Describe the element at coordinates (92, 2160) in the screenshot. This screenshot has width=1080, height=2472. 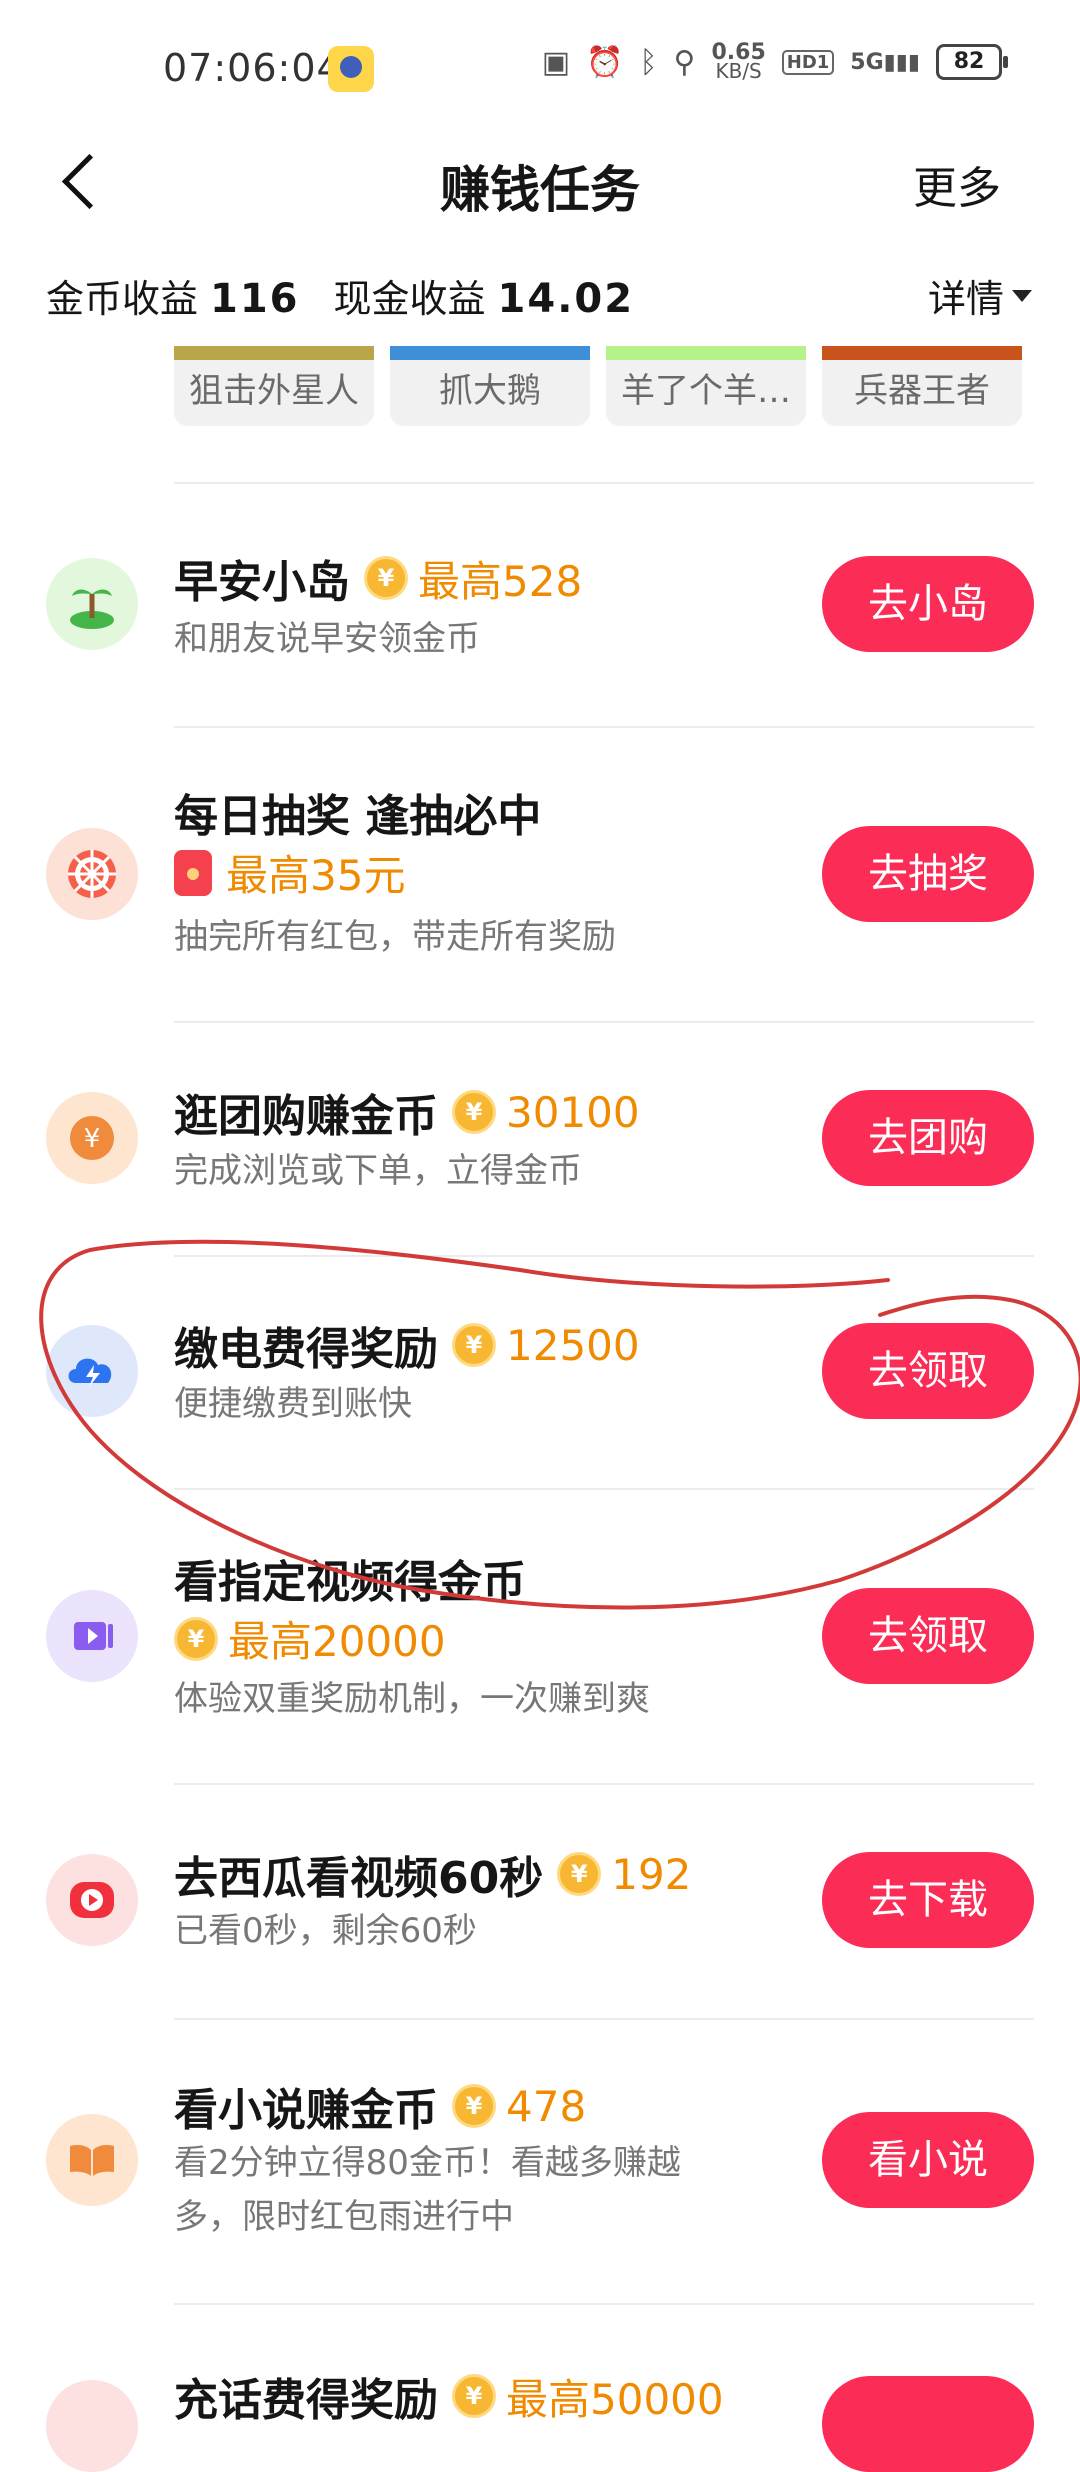
I see `book-icon` at that location.